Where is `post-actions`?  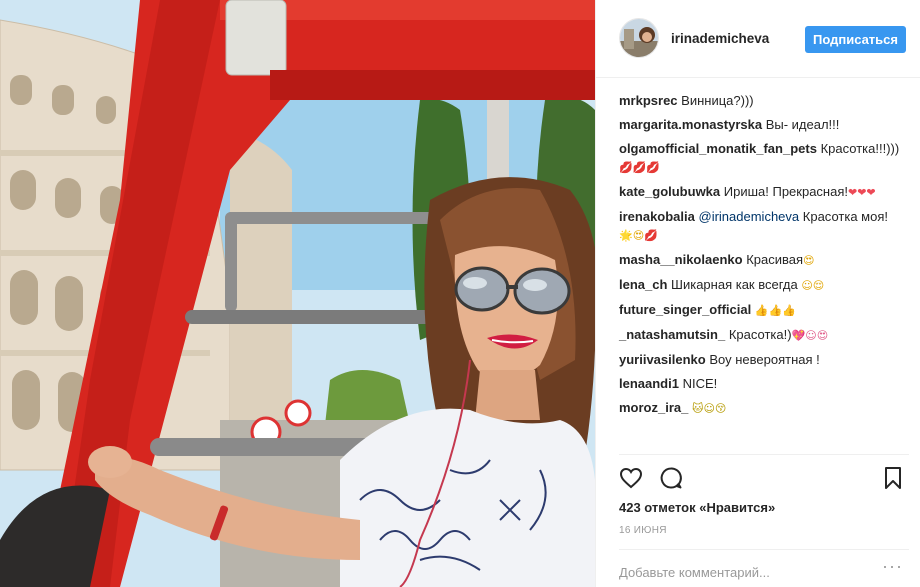 post-actions is located at coordinates (764, 478).